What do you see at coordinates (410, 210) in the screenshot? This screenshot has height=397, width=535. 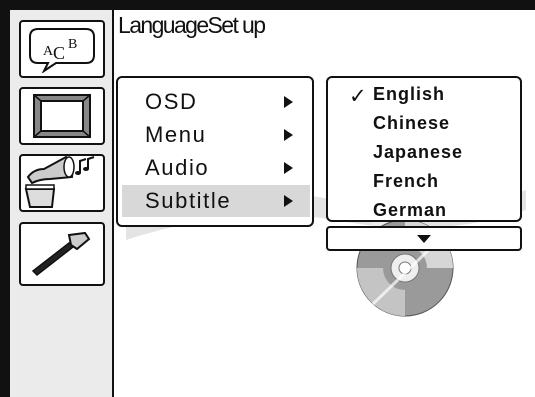 I see `language-option-german: German` at bounding box center [410, 210].